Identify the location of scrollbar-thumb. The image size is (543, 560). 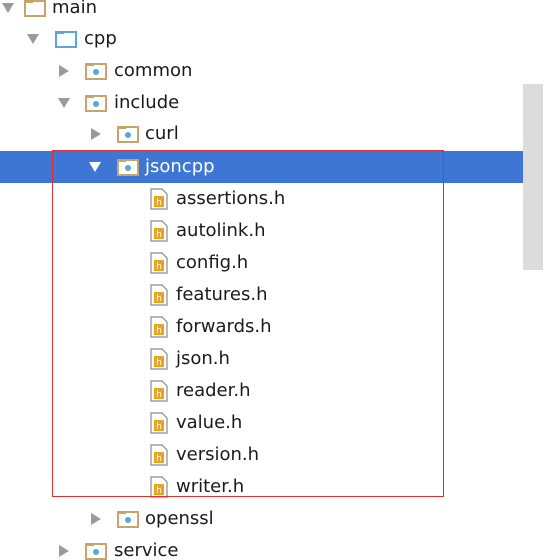
(533, 177).